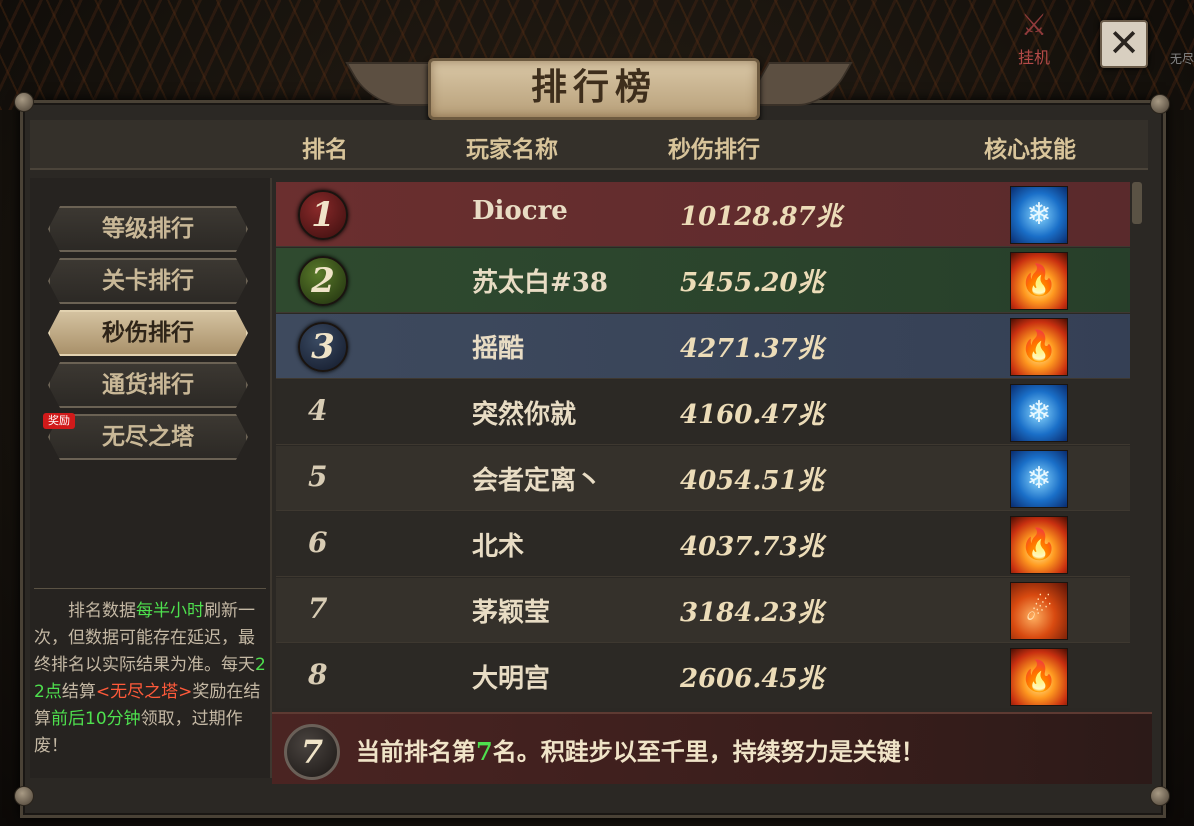 Image resolution: width=1194 pixels, height=826 pixels. Describe the element at coordinates (752, 679) in the screenshot. I see `dps-value: 2606.45兆` at that location.